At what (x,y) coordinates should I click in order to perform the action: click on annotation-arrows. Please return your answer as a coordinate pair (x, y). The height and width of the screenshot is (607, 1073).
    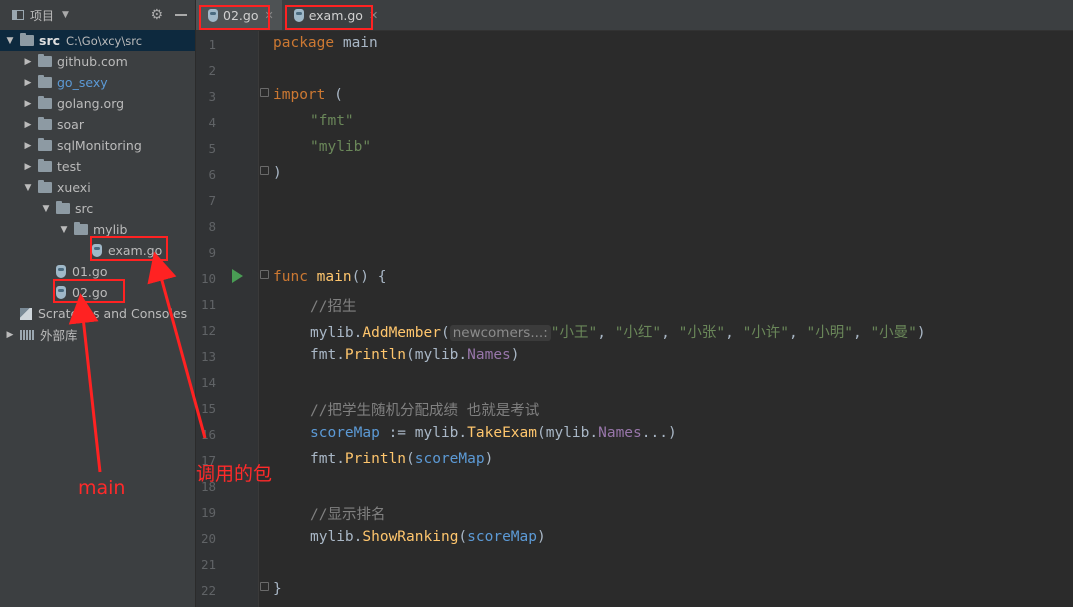
    Looking at the image, I should click on (137, 362).